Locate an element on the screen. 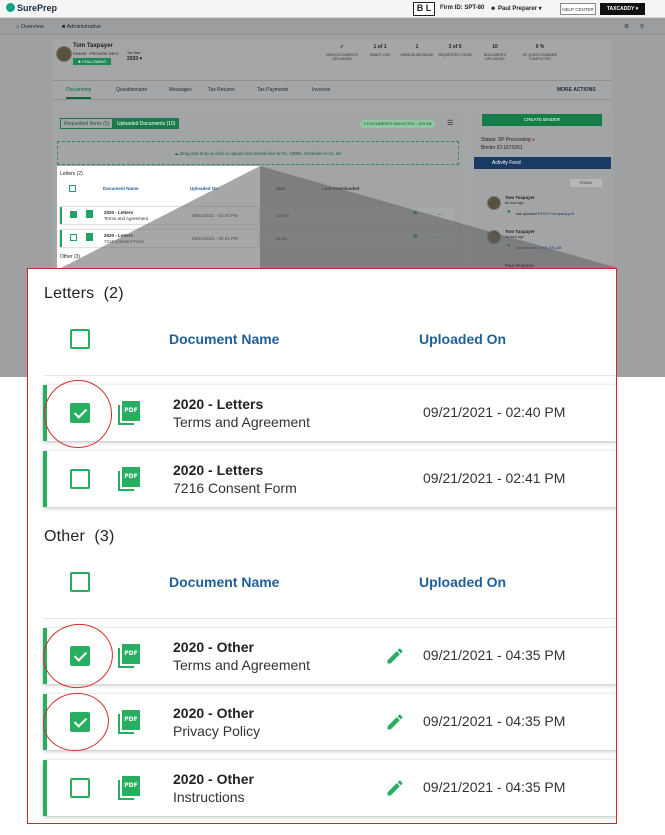 The image size is (665, 835). upload-date: 09/21/2021 - 02:40 PM is located at coordinates (494, 412).